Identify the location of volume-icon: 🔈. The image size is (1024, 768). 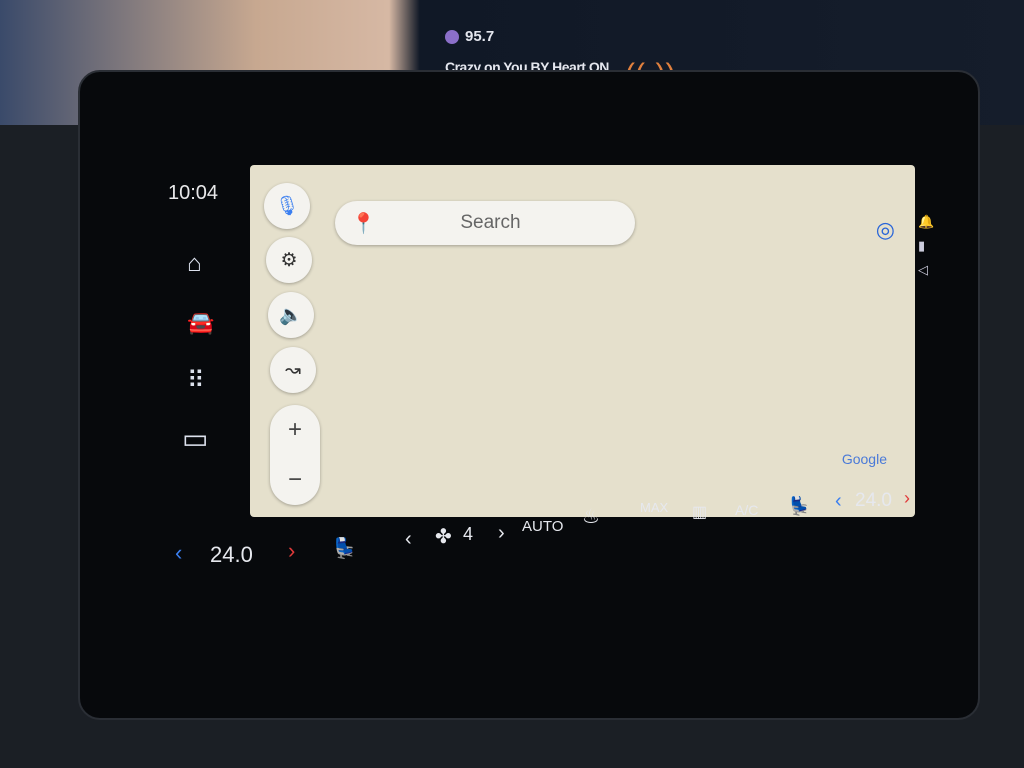
(291, 315).